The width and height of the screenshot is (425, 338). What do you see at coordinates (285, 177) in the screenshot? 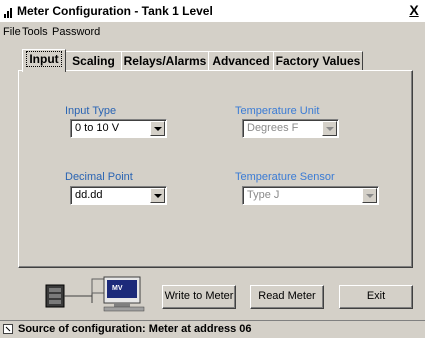
I see `temperature-sensor-label: Temperature Sensor` at bounding box center [285, 177].